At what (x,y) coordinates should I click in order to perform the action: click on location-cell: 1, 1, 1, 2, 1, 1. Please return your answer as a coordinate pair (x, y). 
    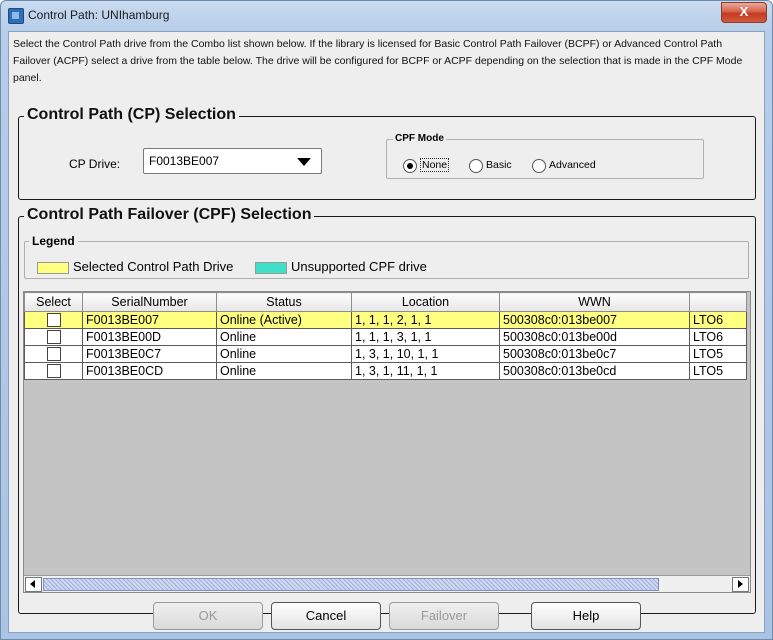
    Looking at the image, I should click on (425, 320).